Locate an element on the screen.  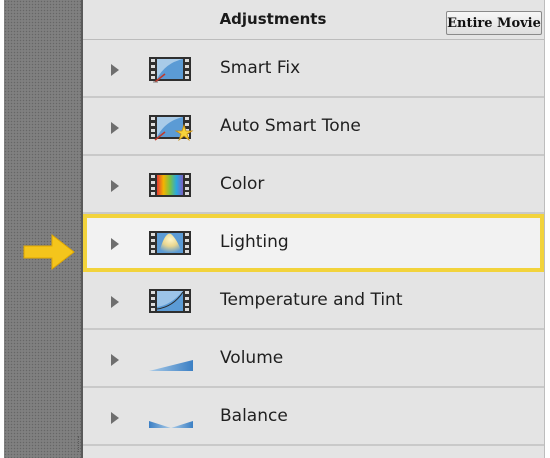
auto-smart-tone-icon is located at coordinates (171, 128).